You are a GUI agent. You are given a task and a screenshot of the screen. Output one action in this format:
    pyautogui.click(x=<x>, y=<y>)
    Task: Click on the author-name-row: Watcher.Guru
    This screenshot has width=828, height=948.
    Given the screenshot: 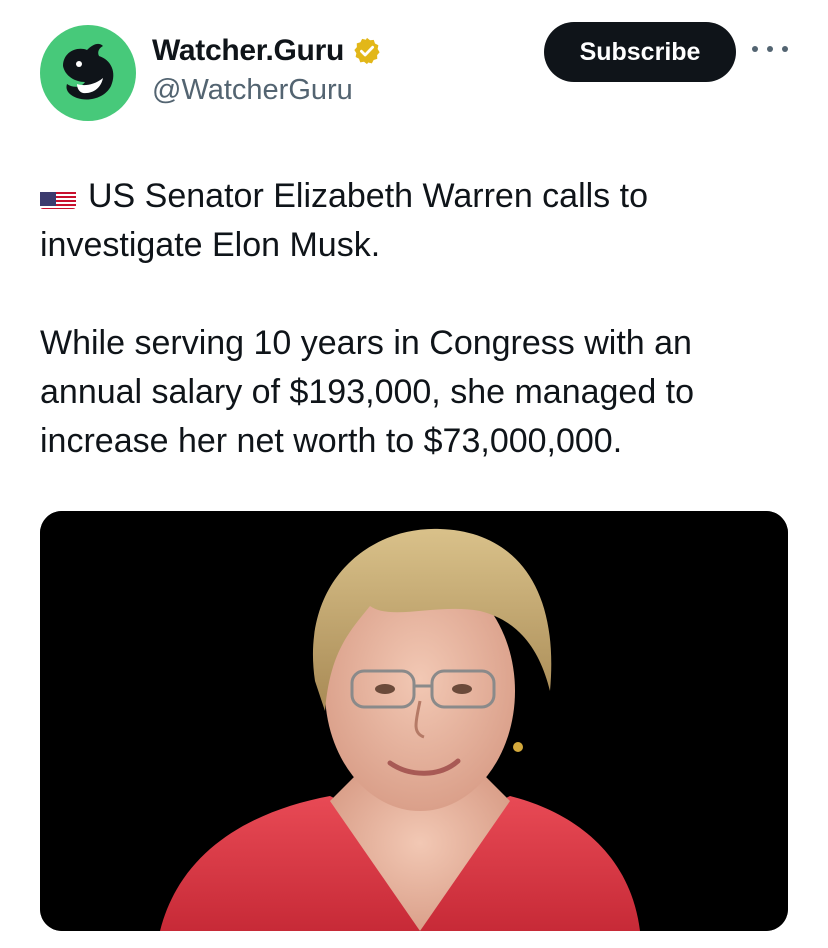 What is the action you would take?
    pyautogui.click(x=267, y=51)
    